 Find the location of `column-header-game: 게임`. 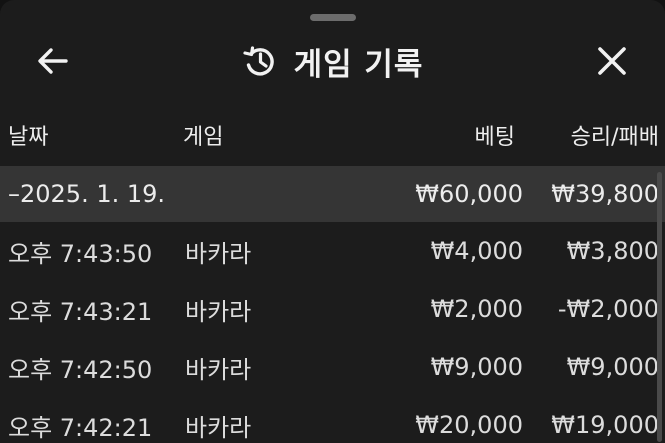

column-header-game: 게임 is located at coordinates (203, 137).